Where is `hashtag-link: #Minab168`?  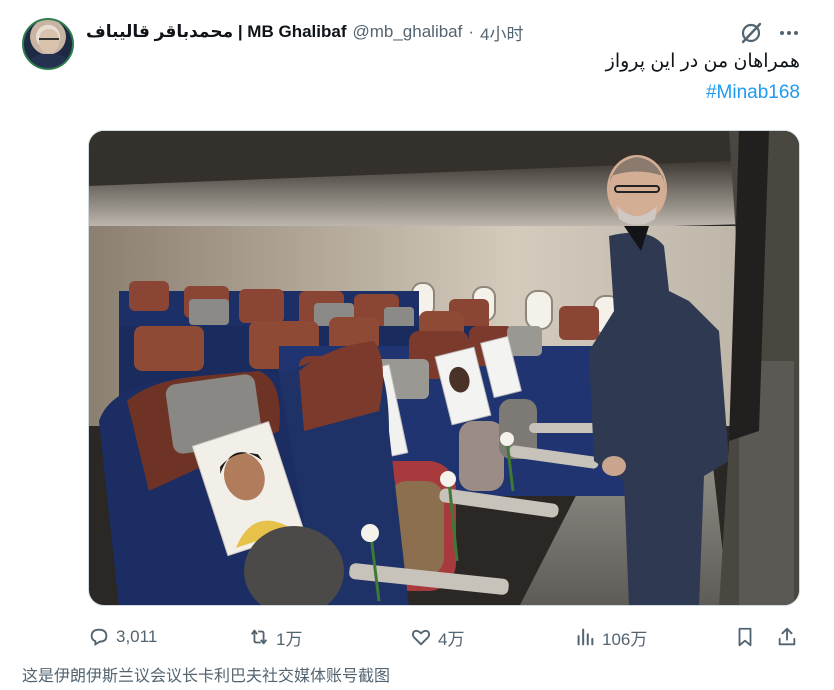
hashtag-link: #Minab168 is located at coordinates (753, 93).